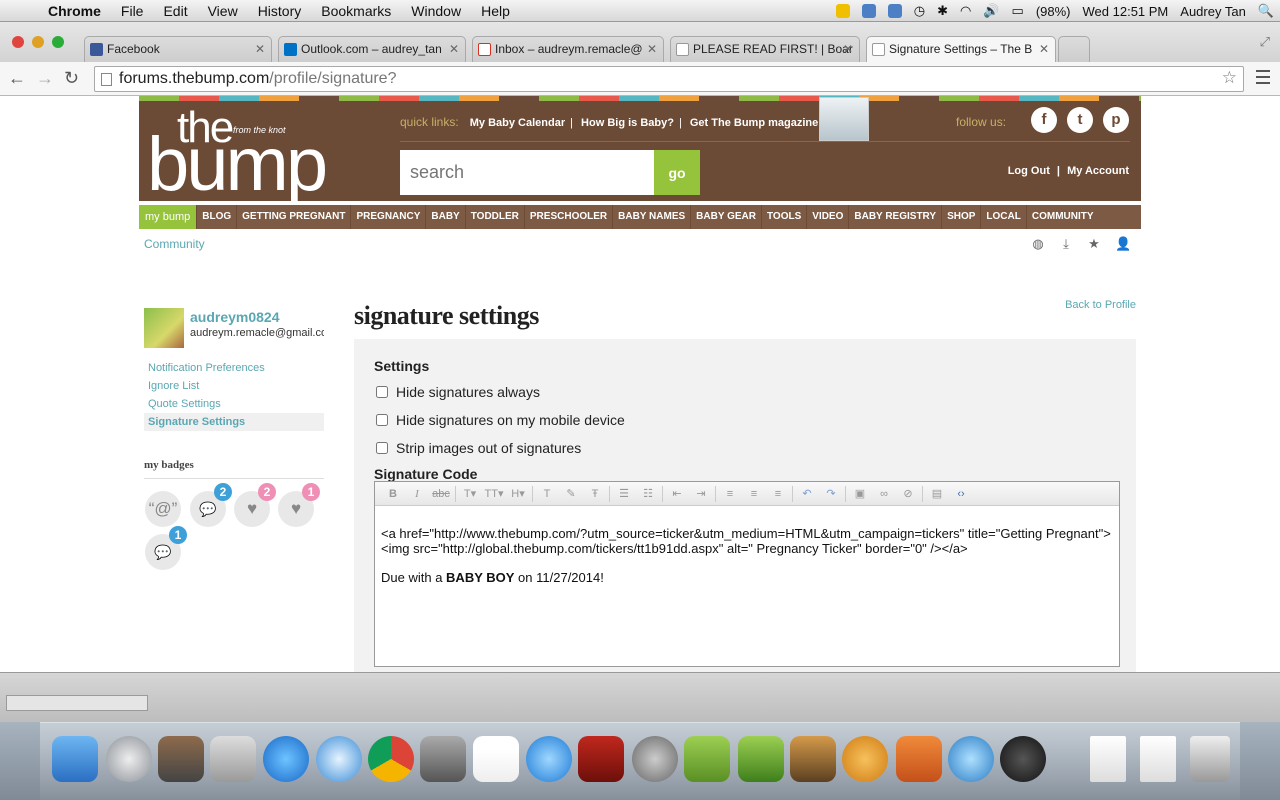 The image size is (1280, 800). Describe the element at coordinates (961, 494) in the screenshot. I see `source-code-icon: ‹›` at that location.